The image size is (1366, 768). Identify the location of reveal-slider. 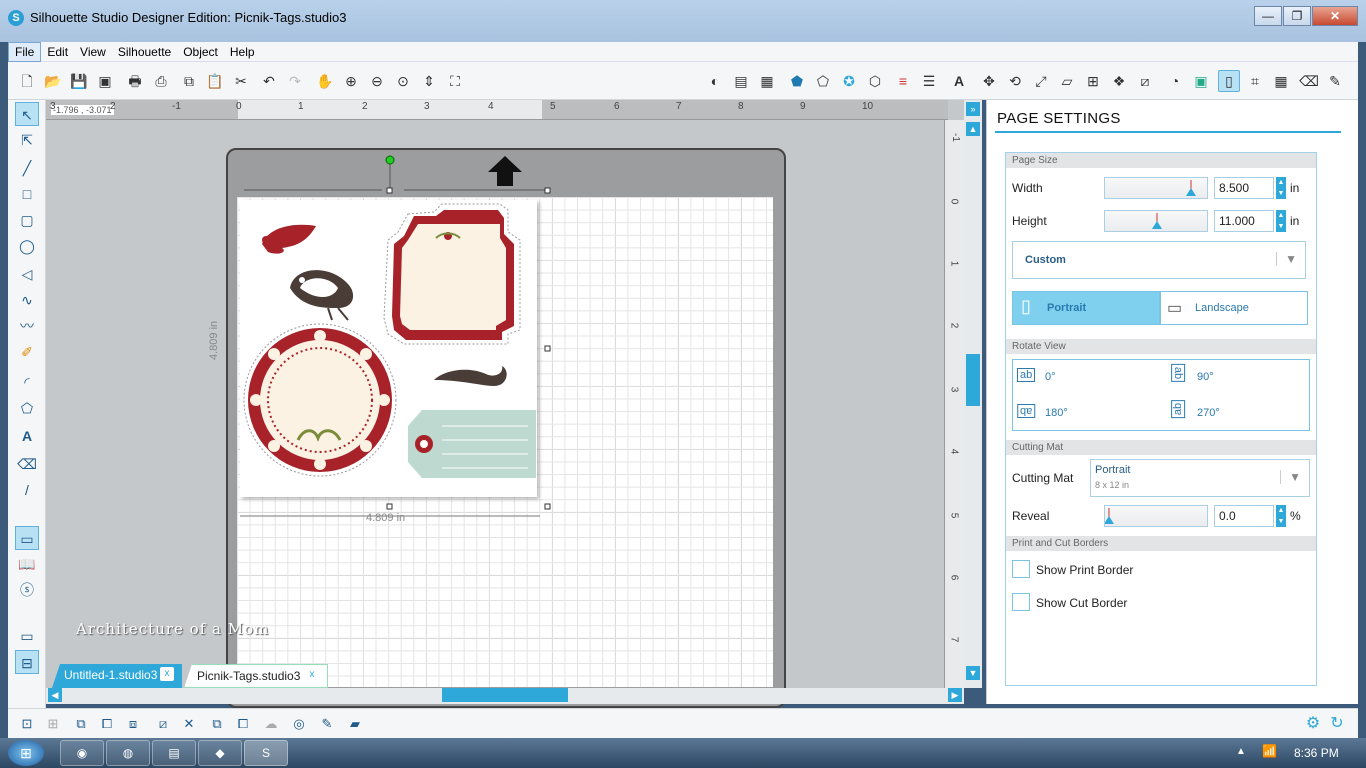
(1156, 516).